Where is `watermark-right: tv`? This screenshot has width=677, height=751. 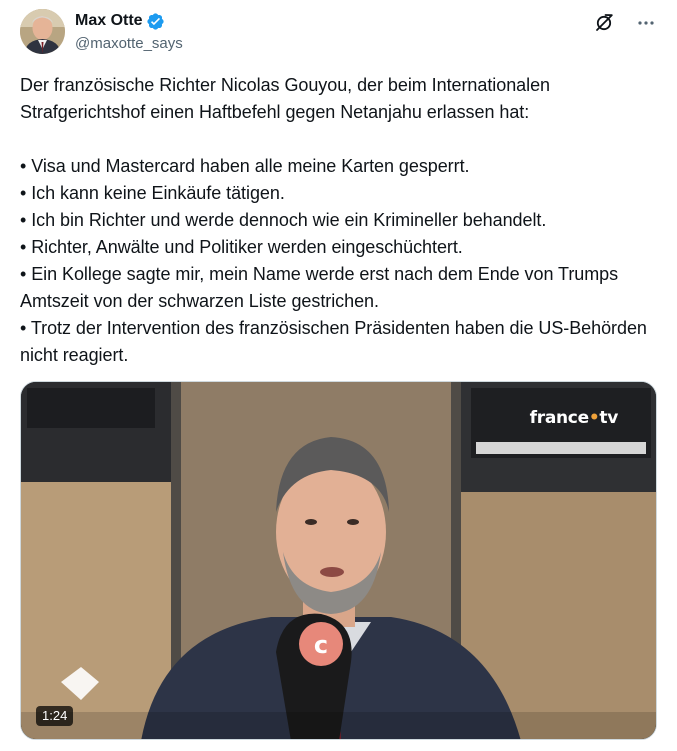
watermark-right: tv is located at coordinates (608, 418).